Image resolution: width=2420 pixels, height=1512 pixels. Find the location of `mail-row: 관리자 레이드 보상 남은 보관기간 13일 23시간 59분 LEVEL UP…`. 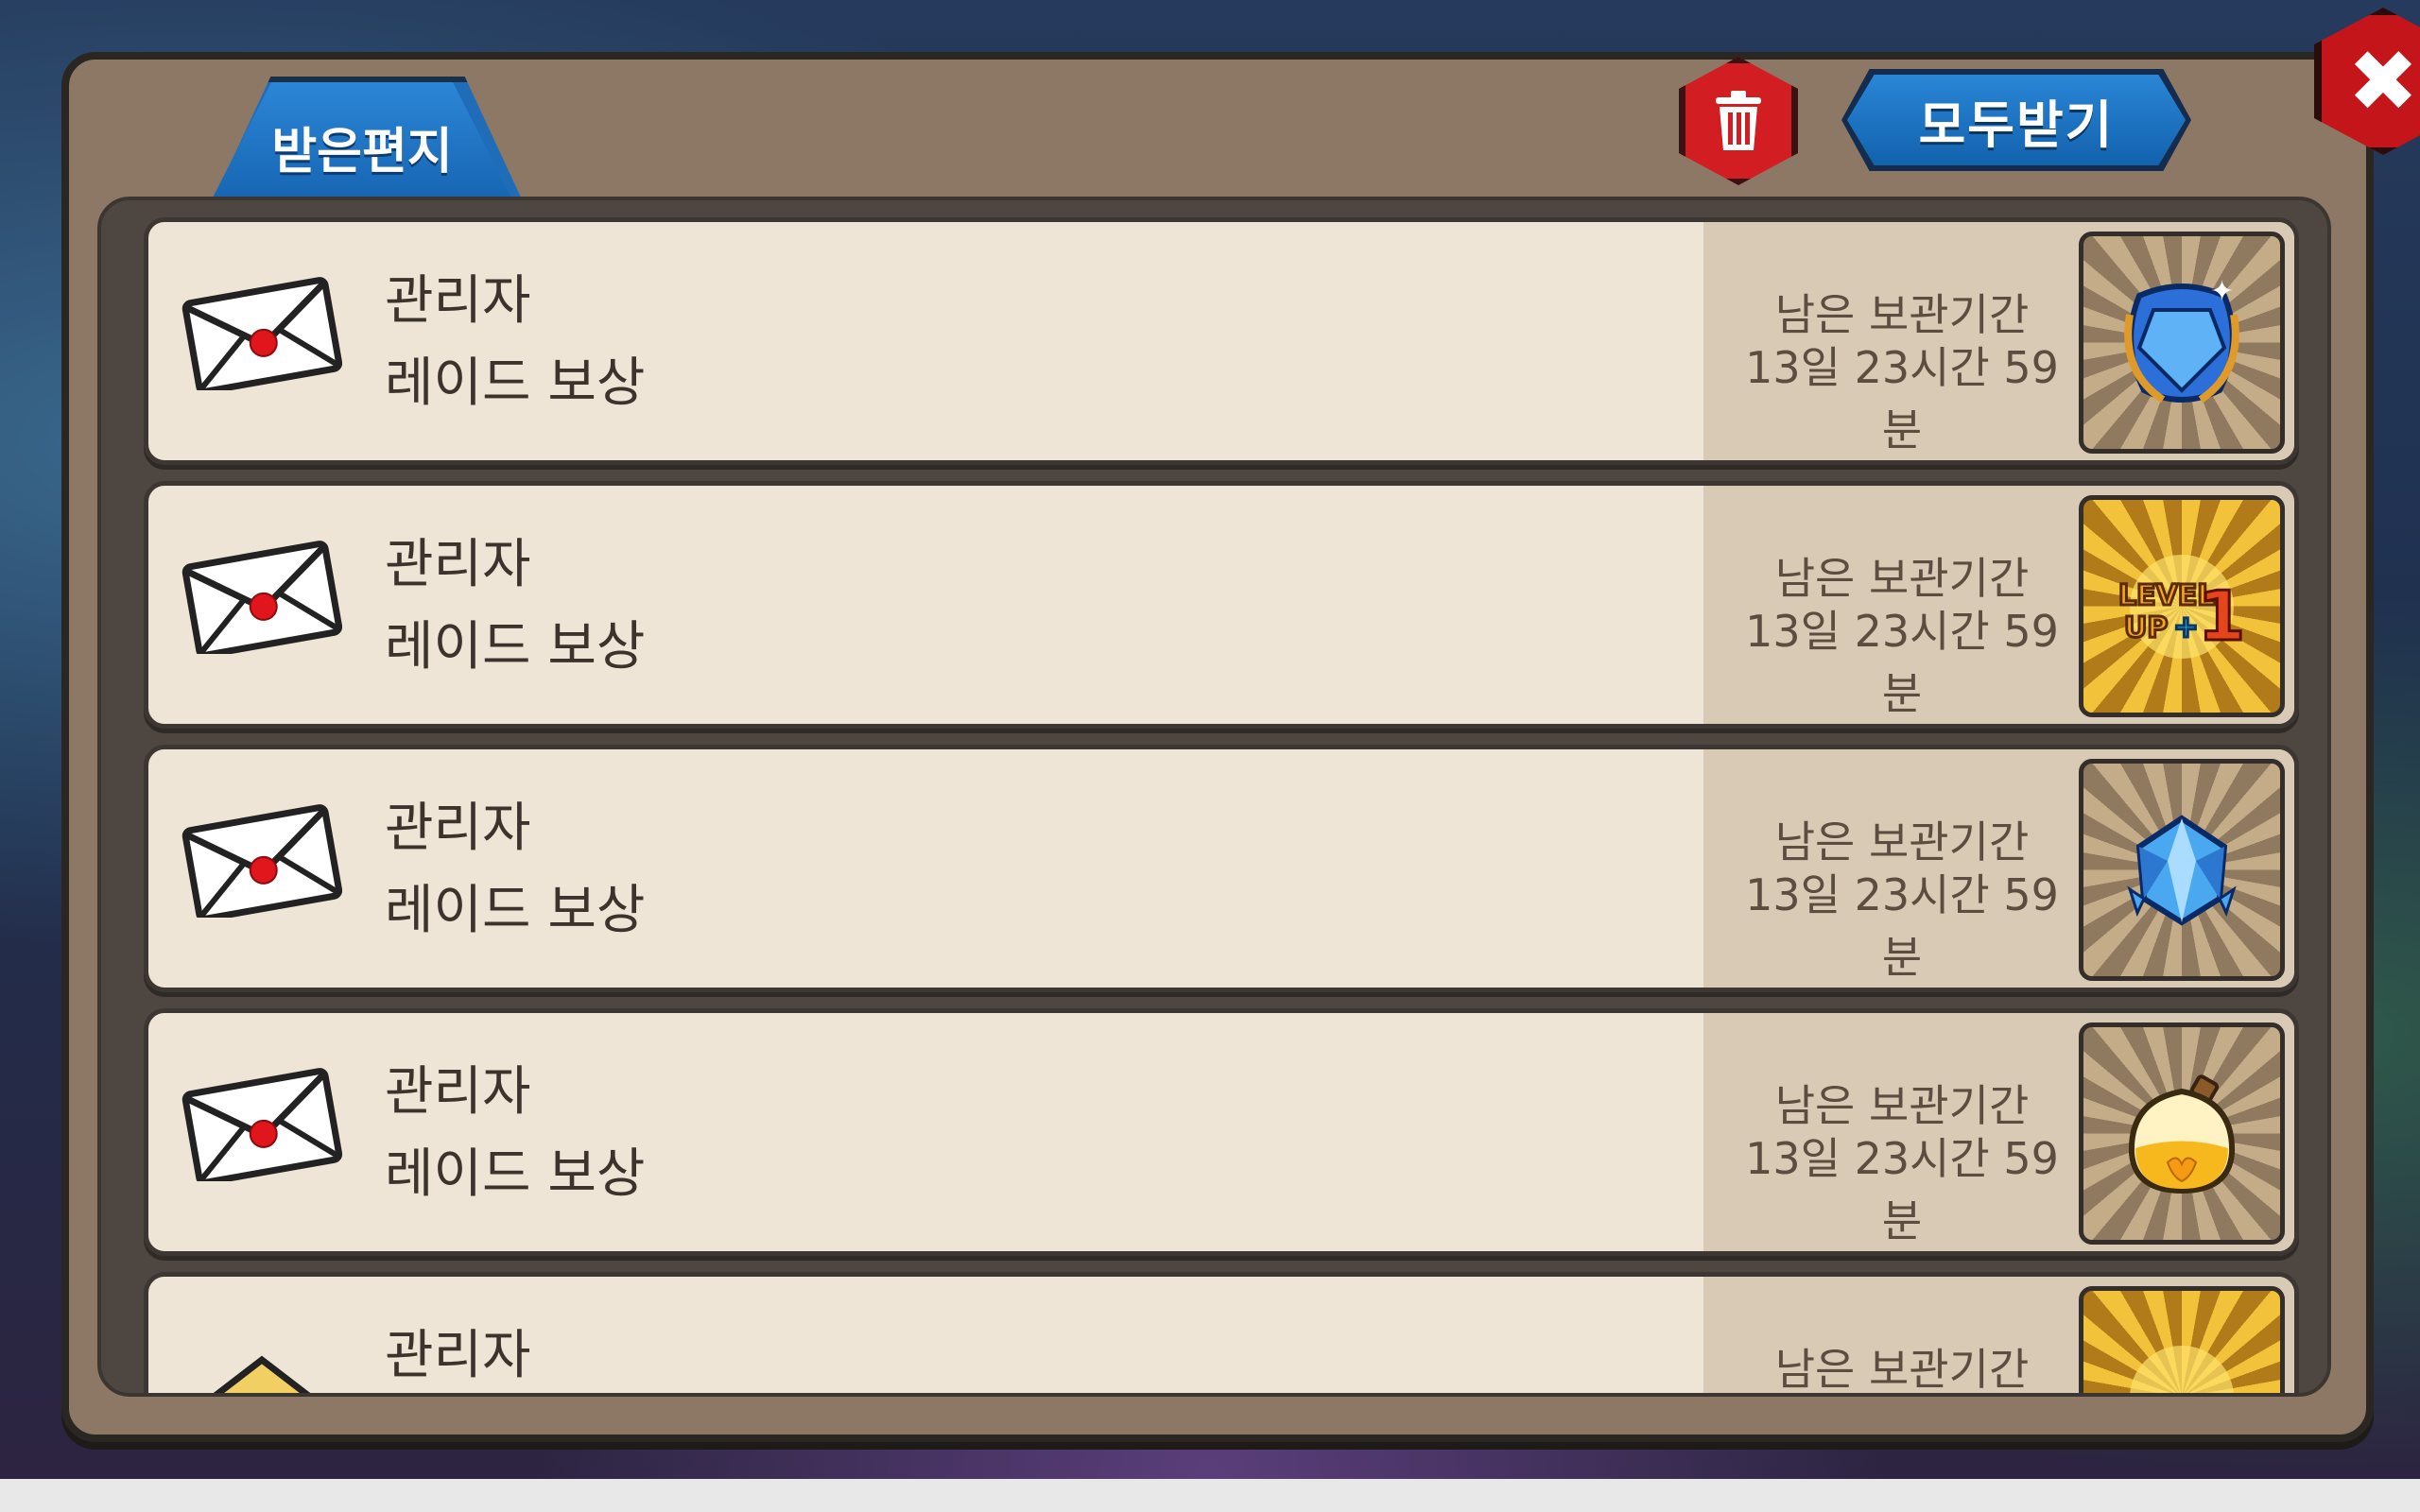

mail-row: 관리자 레이드 보상 남은 보관기간 13일 23시간 59분 LEVEL UP… is located at coordinates (1221, 605).